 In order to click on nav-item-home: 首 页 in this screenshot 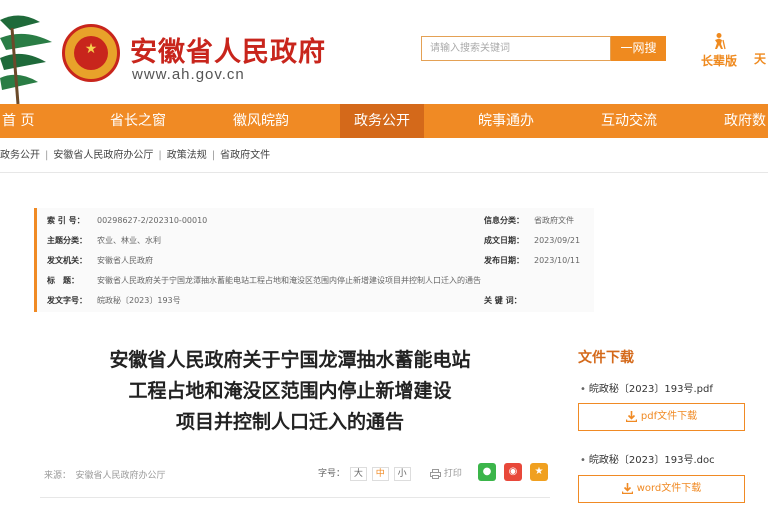, I will do `click(18, 121)`.